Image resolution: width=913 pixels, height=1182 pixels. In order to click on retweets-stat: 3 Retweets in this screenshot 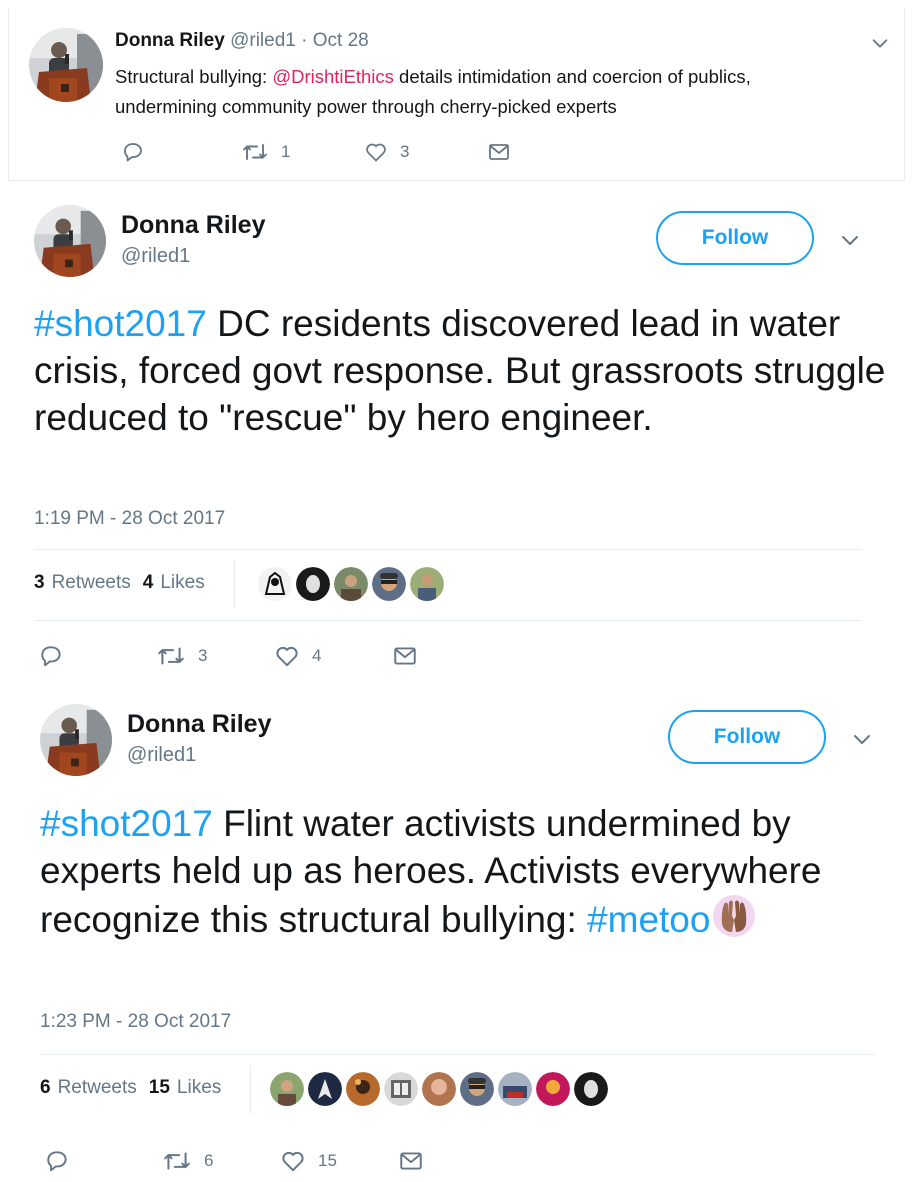, I will do `click(82, 583)`.